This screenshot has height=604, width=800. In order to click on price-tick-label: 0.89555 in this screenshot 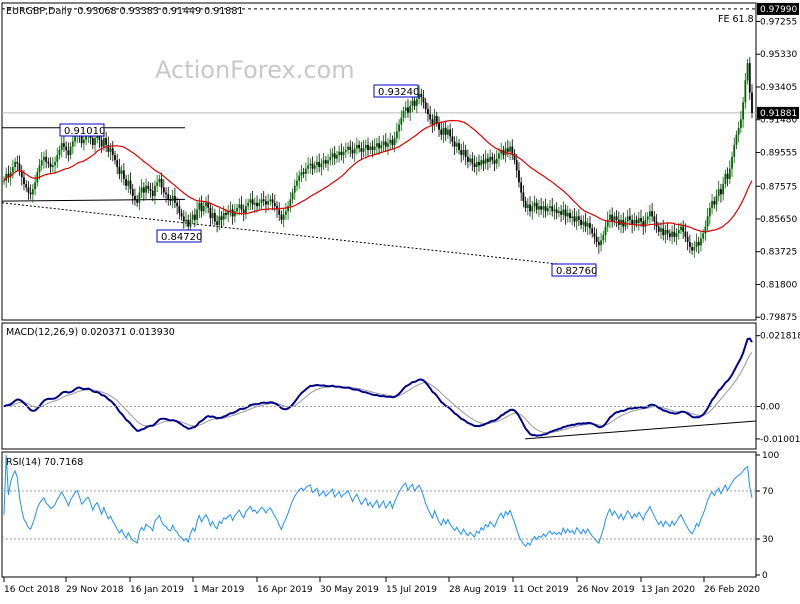, I will do `click(778, 153)`.